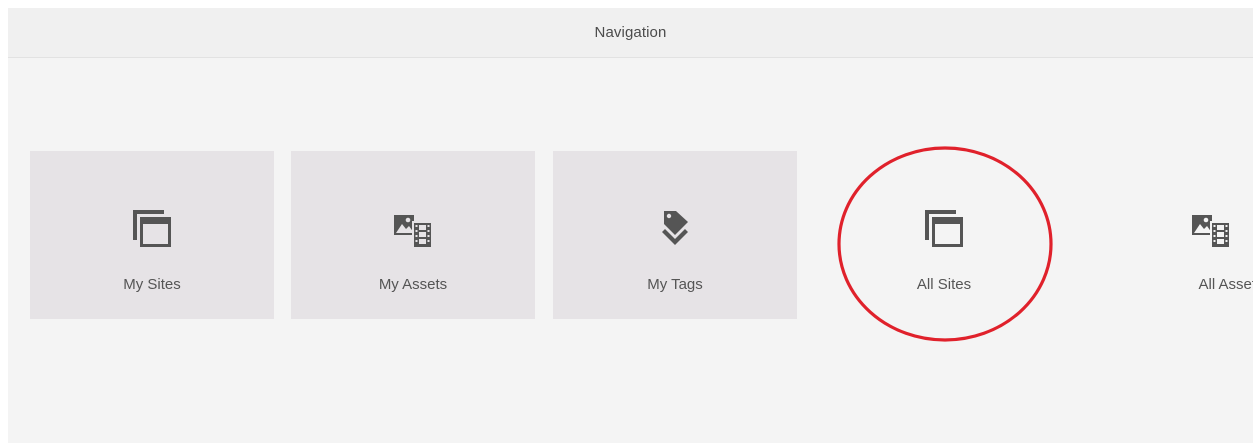 This screenshot has width=1253, height=443. Describe the element at coordinates (413, 284) in the screenshot. I see `tile-label: My Assets` at that location.